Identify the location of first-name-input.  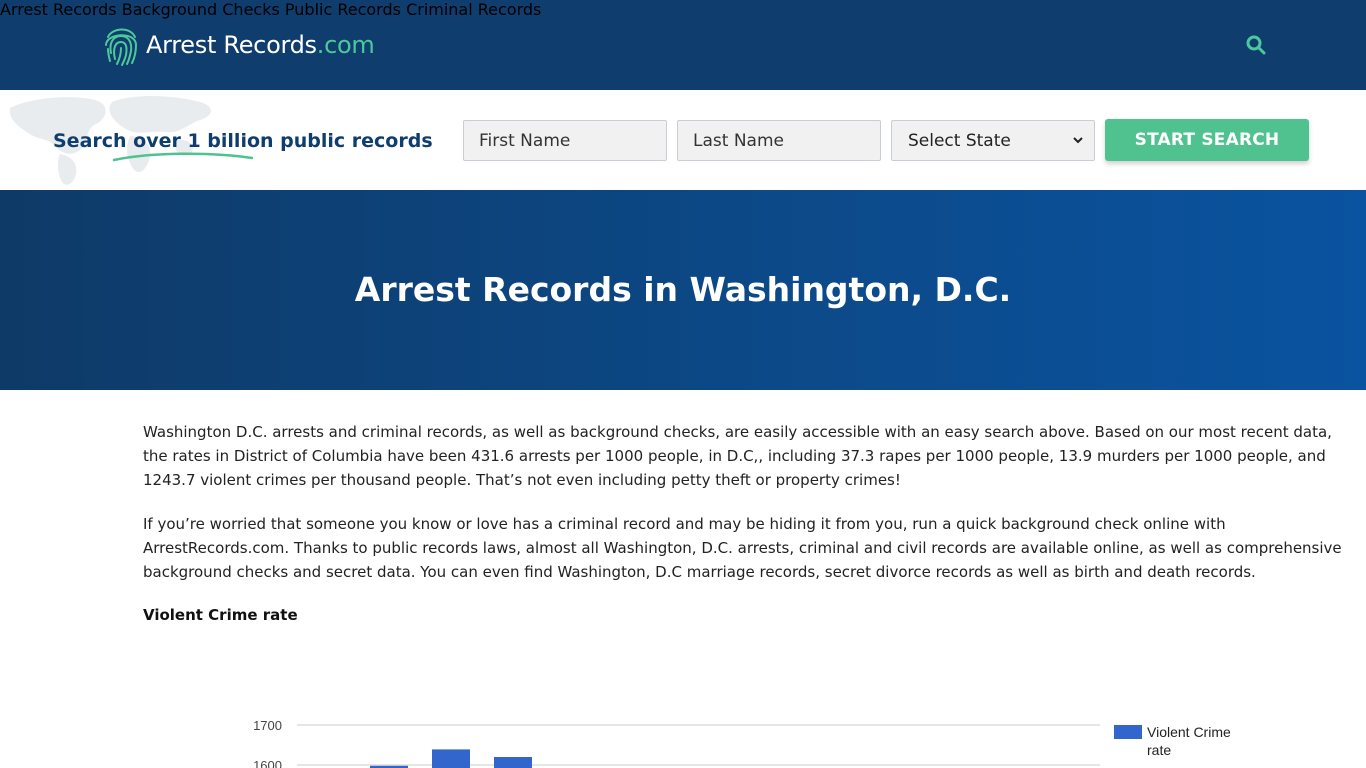
(565, 140).